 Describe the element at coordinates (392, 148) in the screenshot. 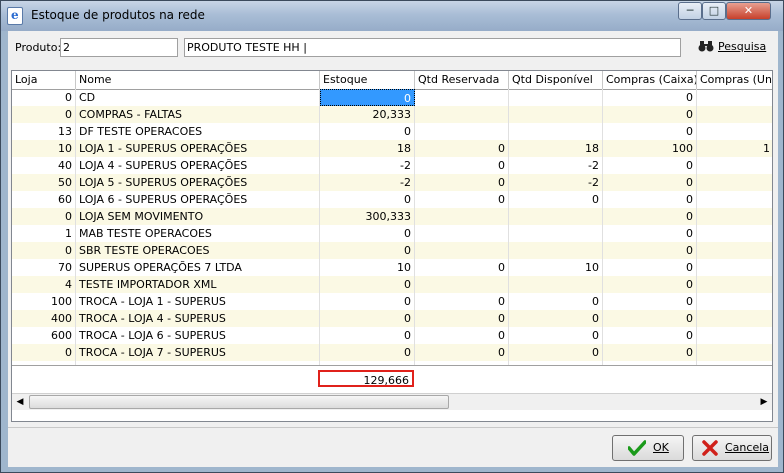

I see `table-row: 10 LOJA 1 - SUPERUS OPERAÇÕES 18 0 18 100 1` at that location.